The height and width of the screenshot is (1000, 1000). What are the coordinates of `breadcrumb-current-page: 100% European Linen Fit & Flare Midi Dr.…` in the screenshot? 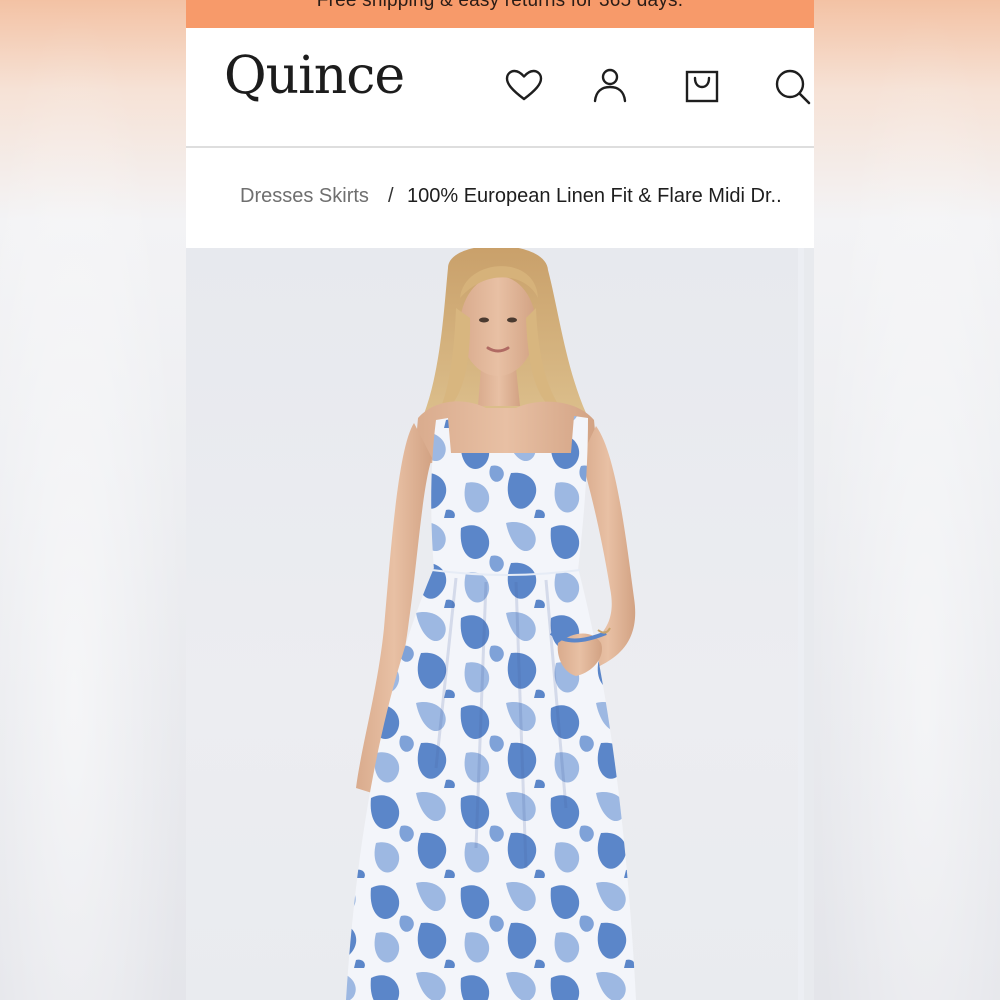 It's located at (594, 196).